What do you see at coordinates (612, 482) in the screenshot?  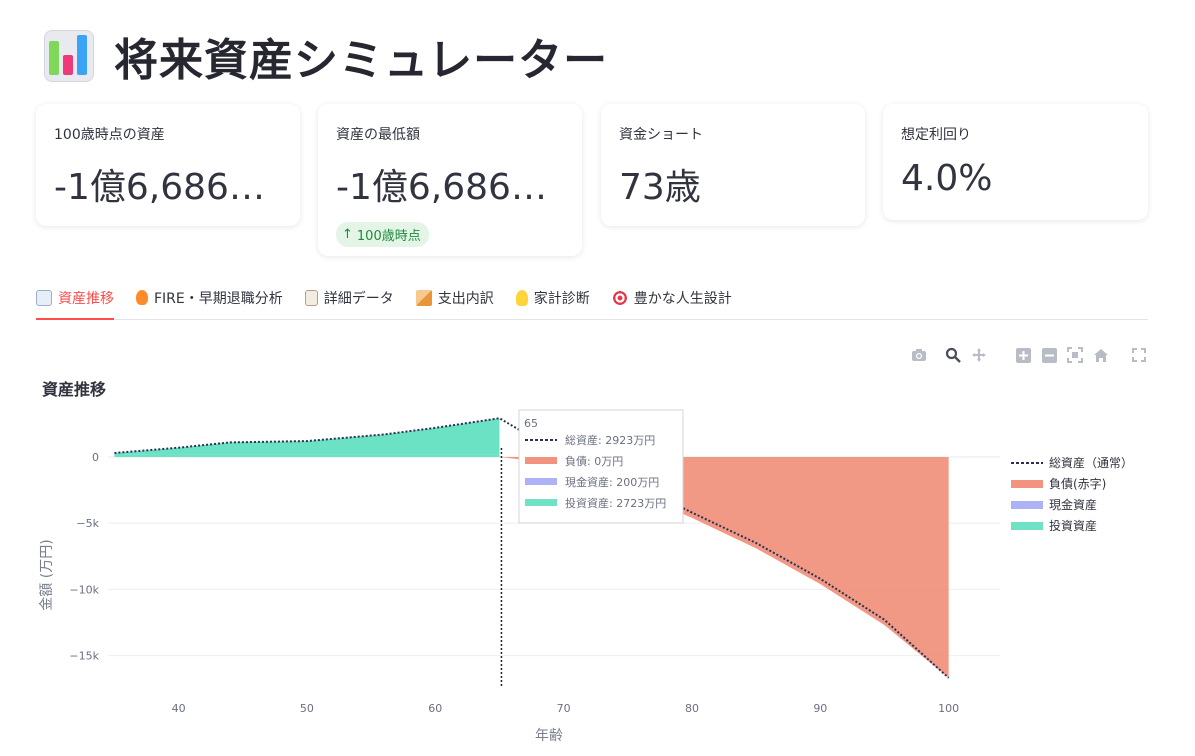 I see `hover-line-text: 現金資産: 200万円` at bounding box center [612, 482].